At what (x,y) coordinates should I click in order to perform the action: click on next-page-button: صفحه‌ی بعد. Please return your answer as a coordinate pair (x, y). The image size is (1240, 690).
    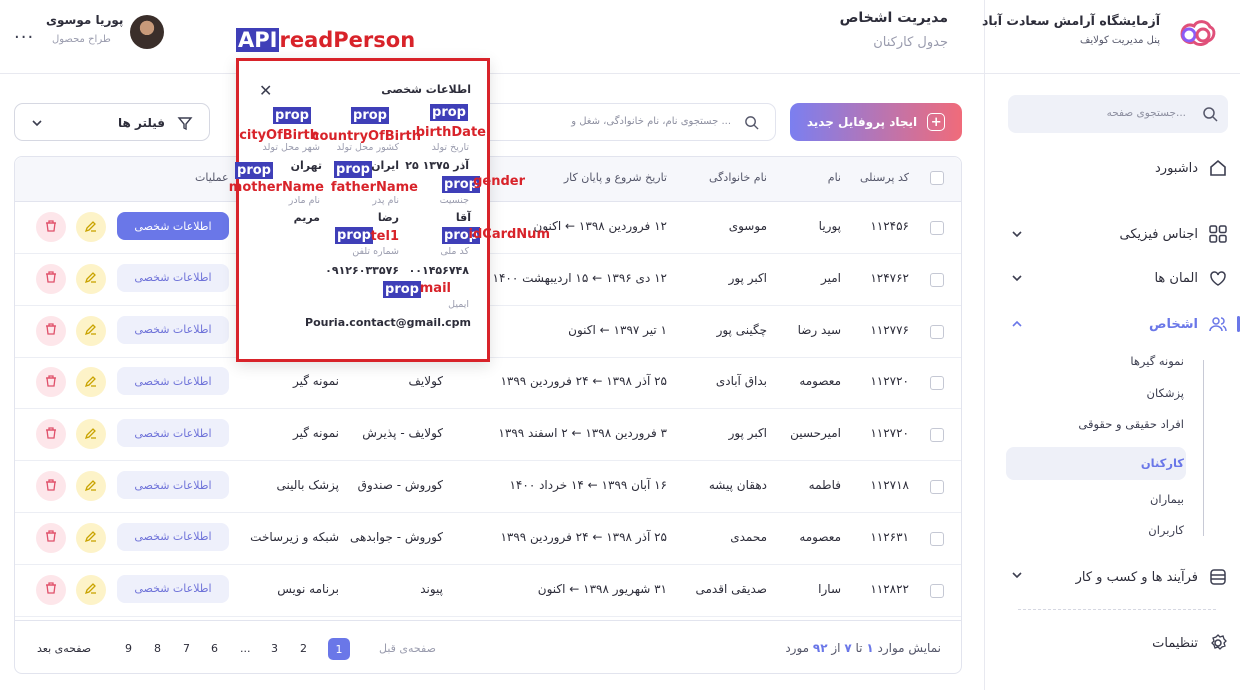
    Looking at the image, I should click on (64, 648).